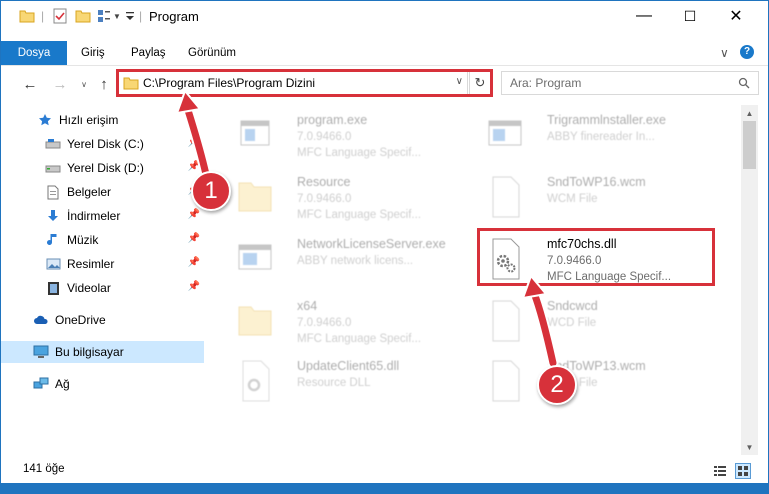  Describe the element at coordinates (211, 191) in the screenshot. I see `step-badge-1: 1` at that location.